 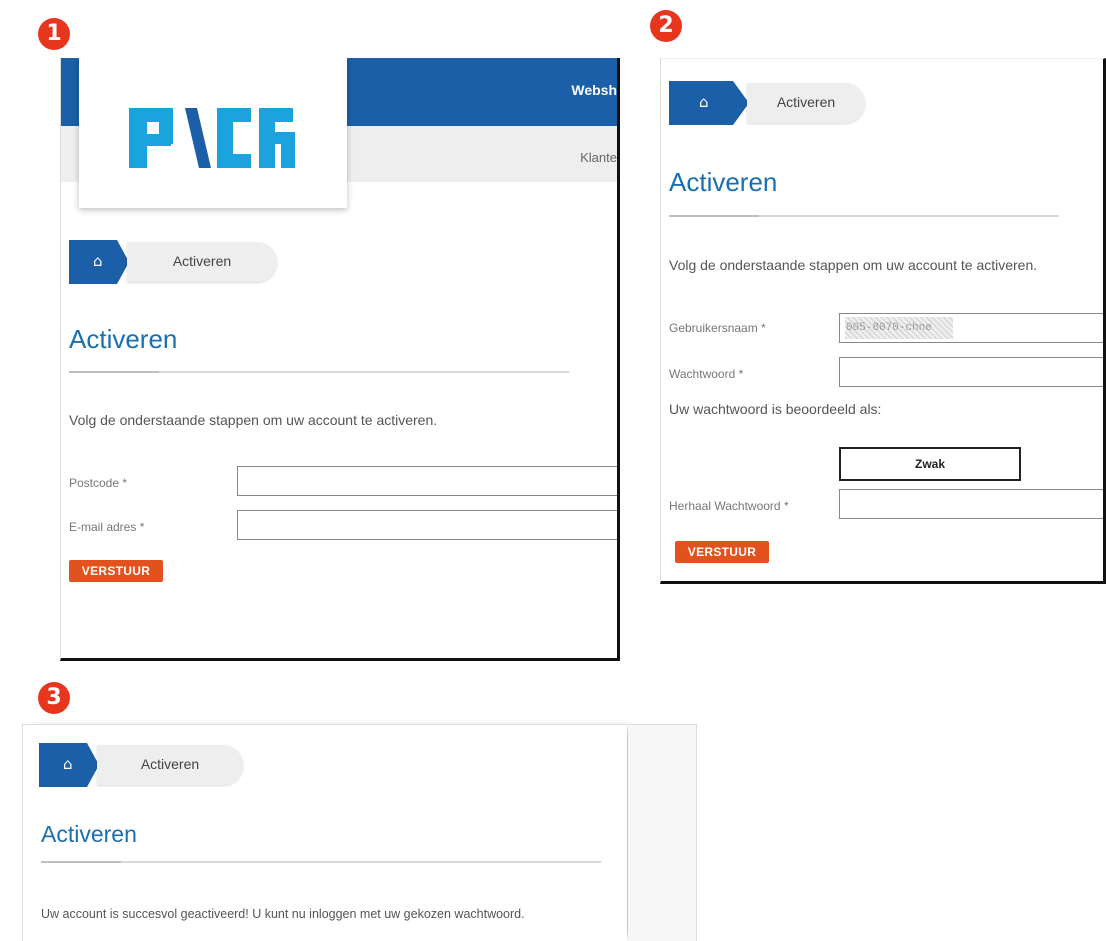 I want to click on email-field, so click(x=427, y=525).